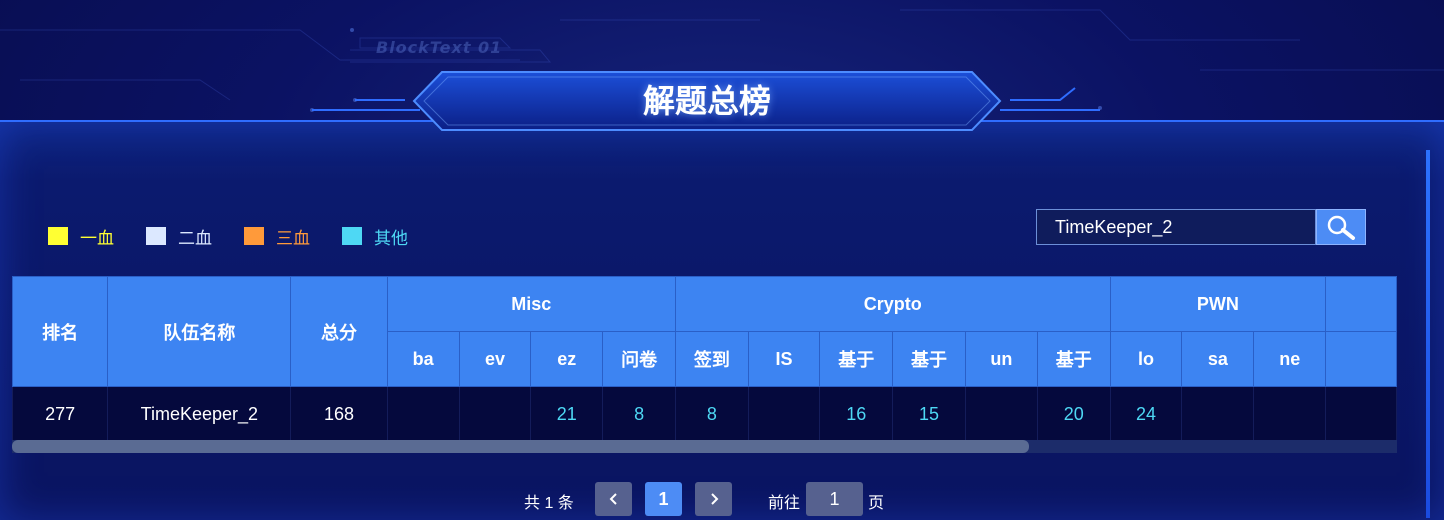  I want to click on column-header-total: 总分, so click(339, 331).